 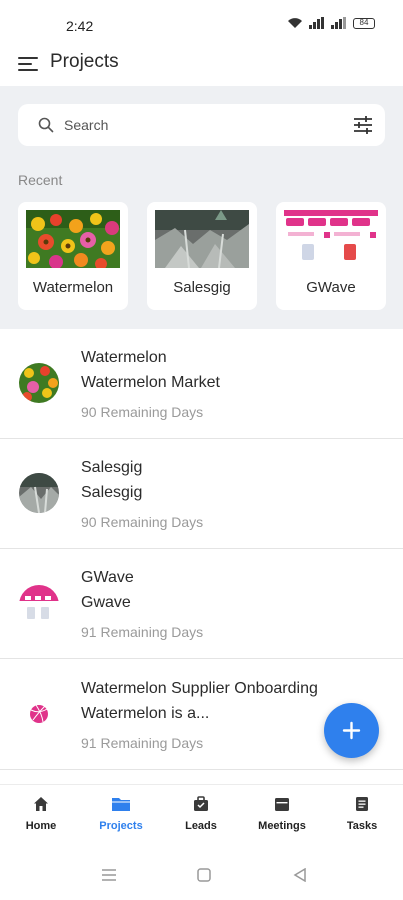 What do you see at coordinates (109, 875) in the screenshot?
I see `recents-menu-icon` at bounding box center [109, 875].